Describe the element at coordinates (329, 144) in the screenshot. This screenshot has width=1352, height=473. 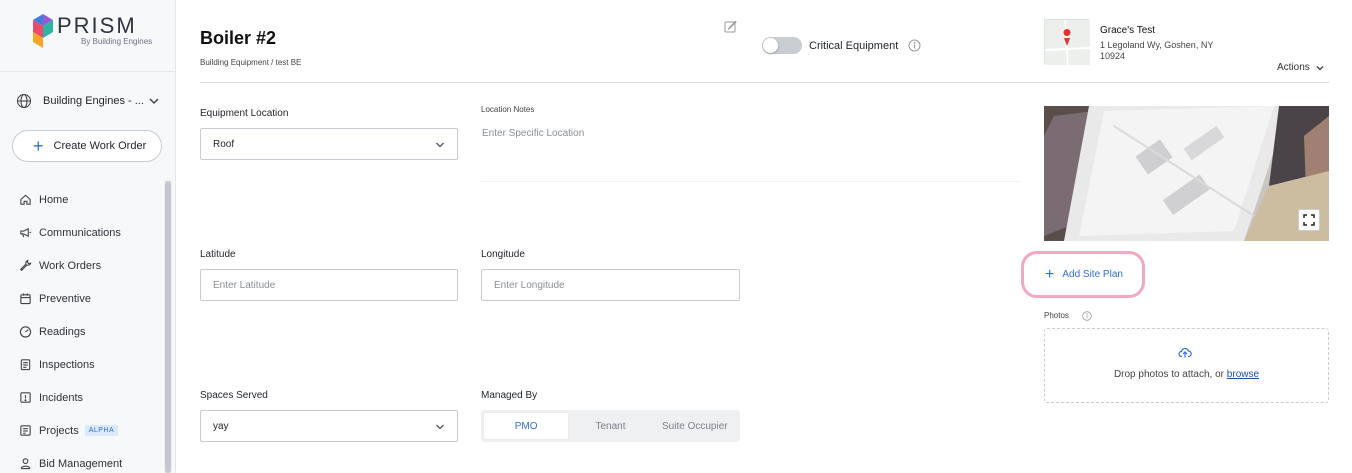
I see `equipment-location-select: Roof` at that location.